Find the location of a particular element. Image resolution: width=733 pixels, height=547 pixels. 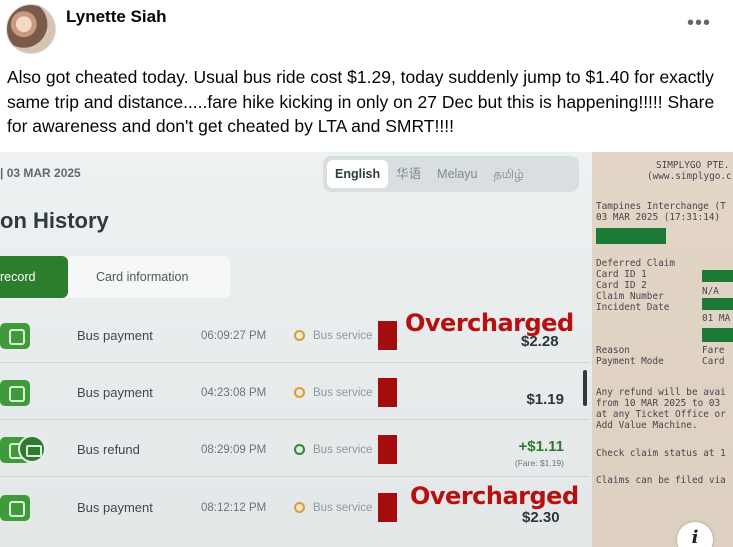

receipt-line: Payment Mode is located at coordinates (630, 361).